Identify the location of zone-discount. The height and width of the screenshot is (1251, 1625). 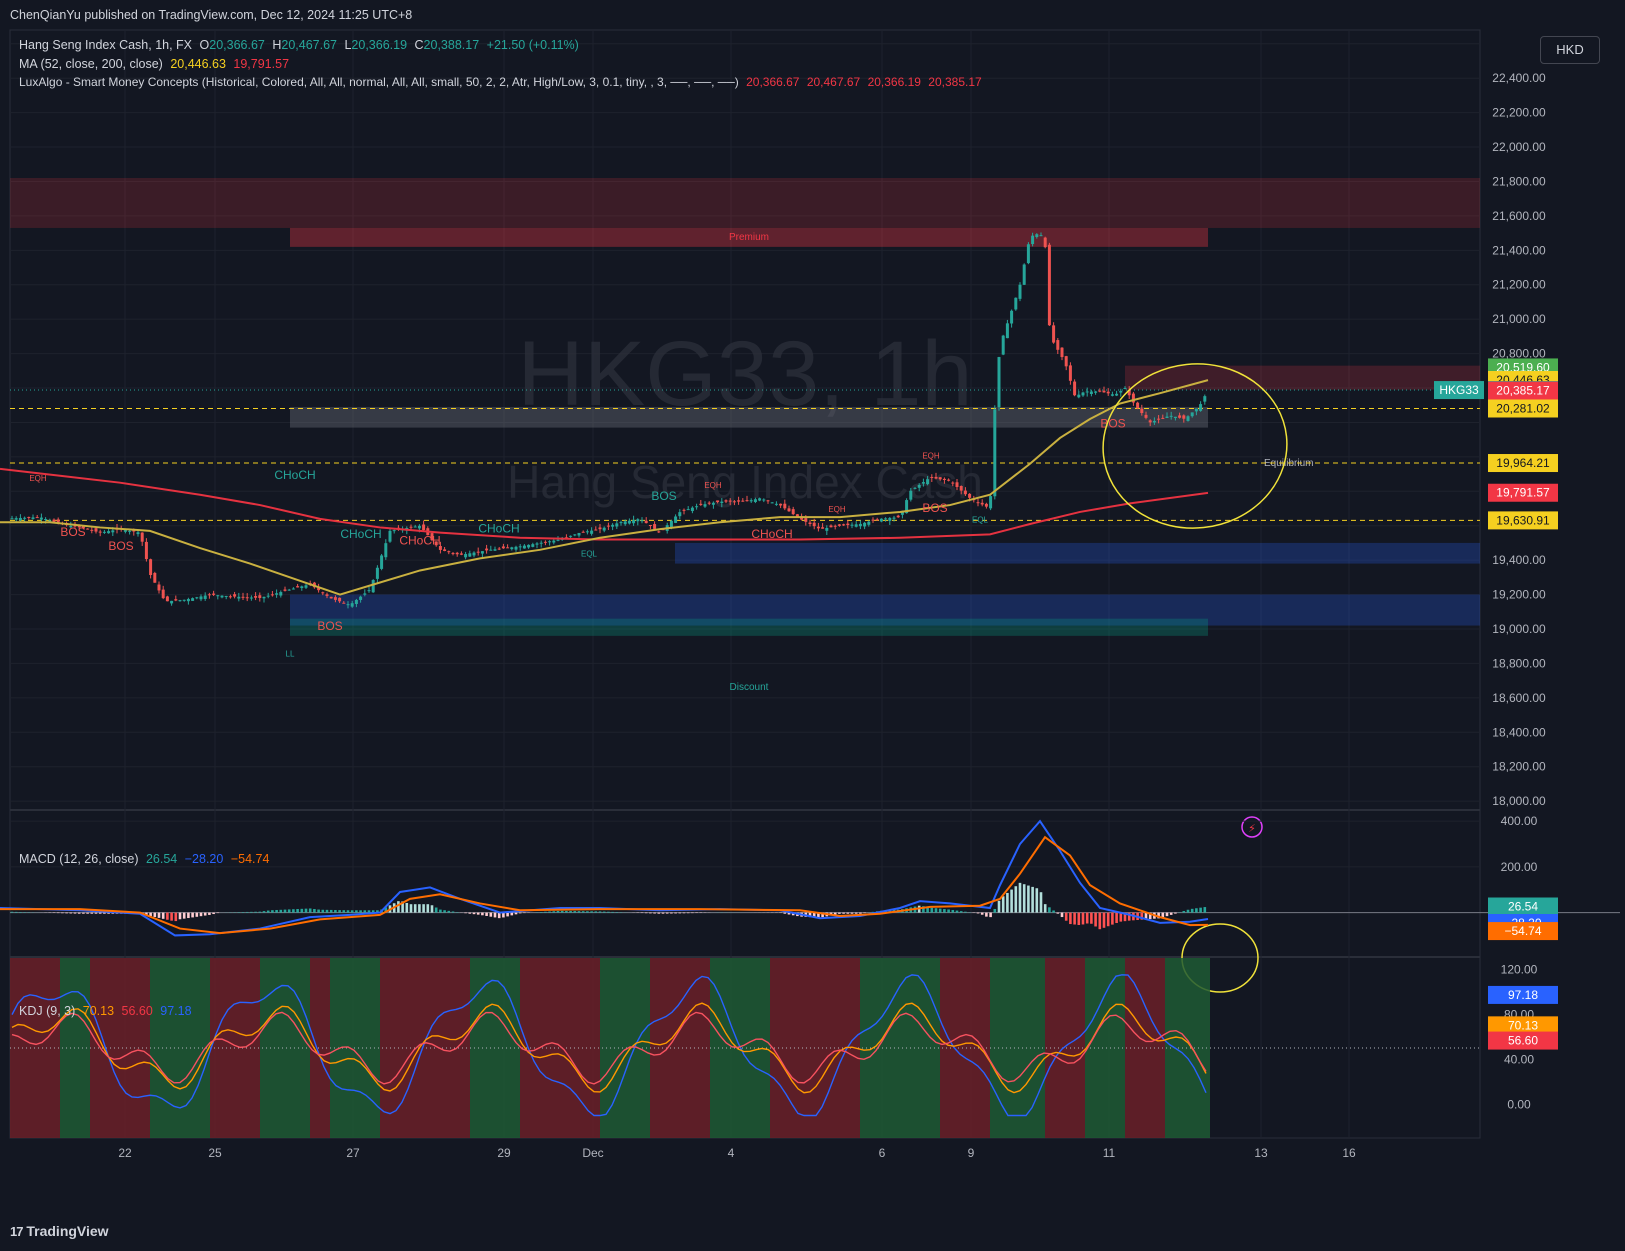
(749, 627).